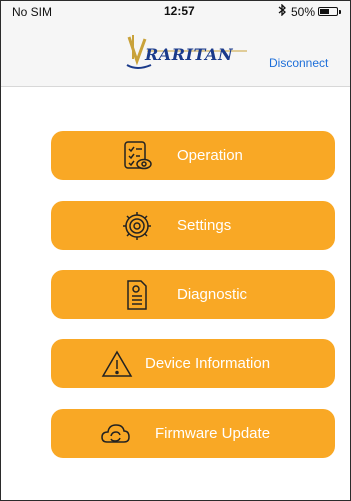 This screenshot has height=501, width=351. I want to click on document-icon, so click(137, 295).